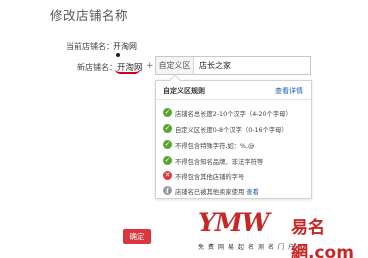 This screenshot has width=368, height=258. What do you see at coordinates (231, 130) in the screenshot?
I see `rule-text: 自定义区长度0-8个汉字（0-16个字母）` at bounding box center [231, 130].